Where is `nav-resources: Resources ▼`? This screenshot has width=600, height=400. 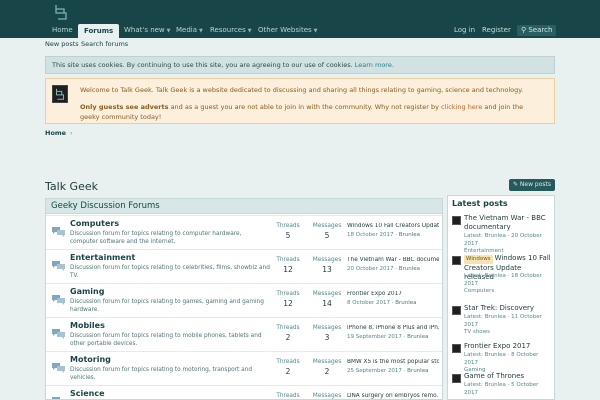 nav-resources: Resources ▼ is located at coordinates (231, 30).